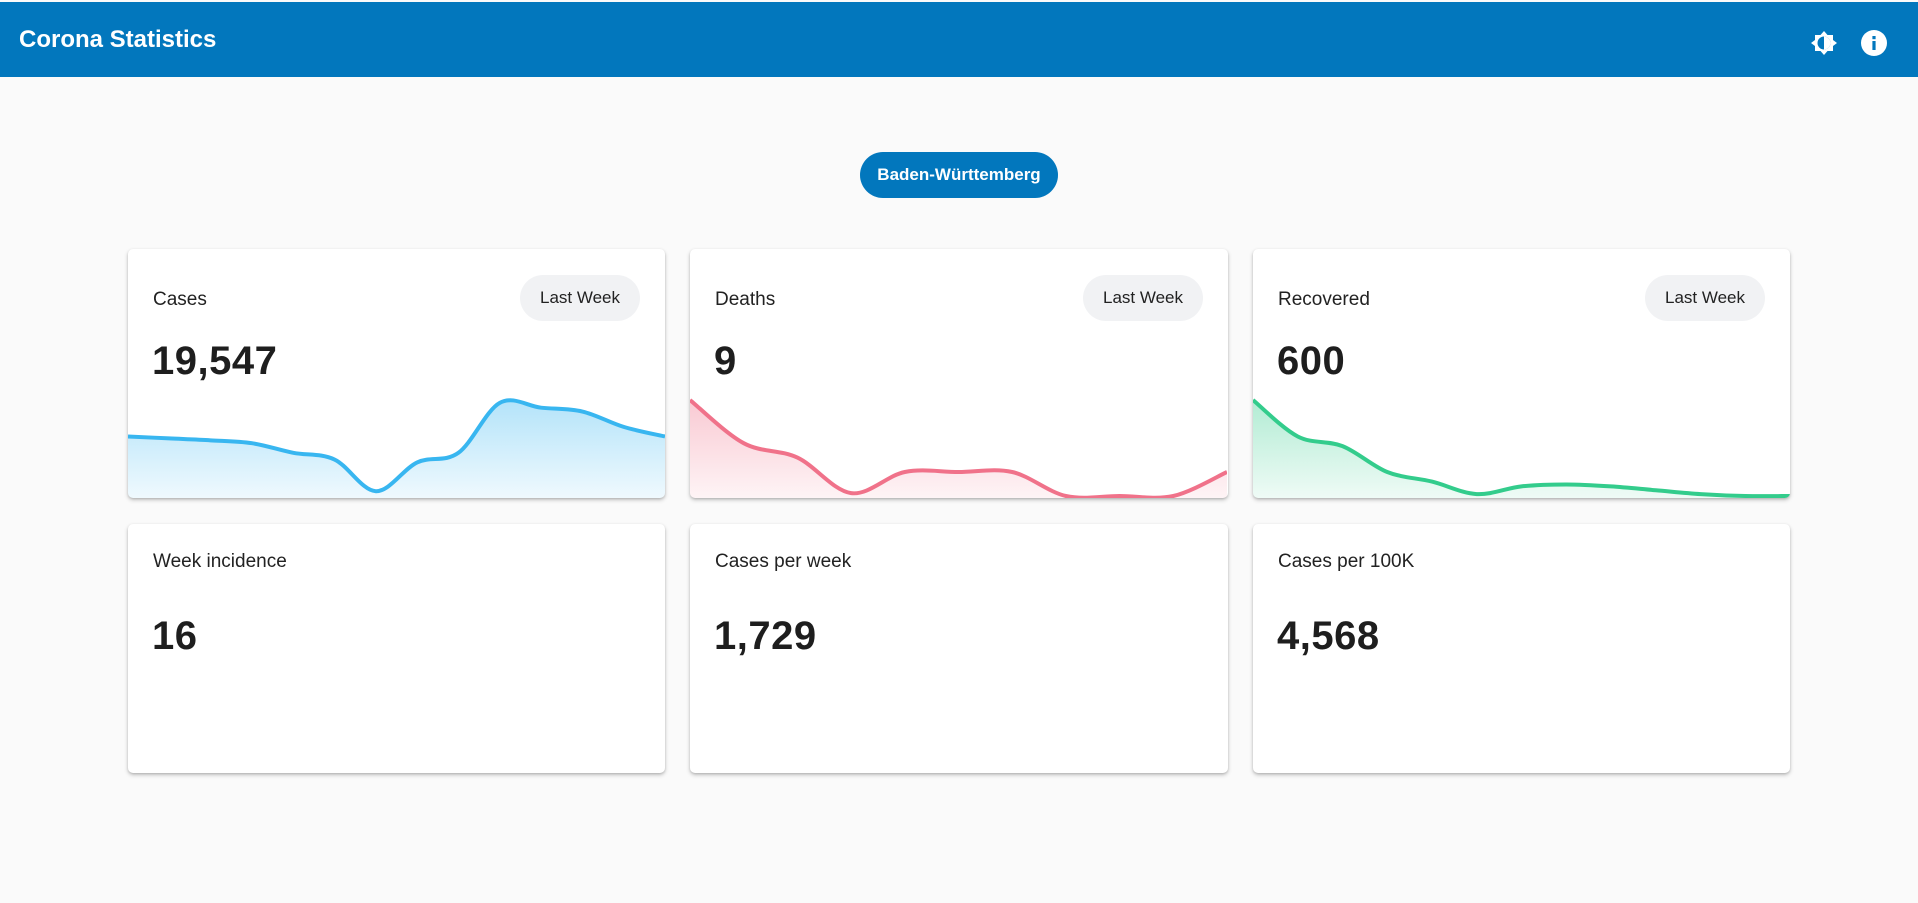  Describe the element at coordinates (396, 373) in the screenshot. I see `cases-card: Cases Last Week 19,547` at that location.